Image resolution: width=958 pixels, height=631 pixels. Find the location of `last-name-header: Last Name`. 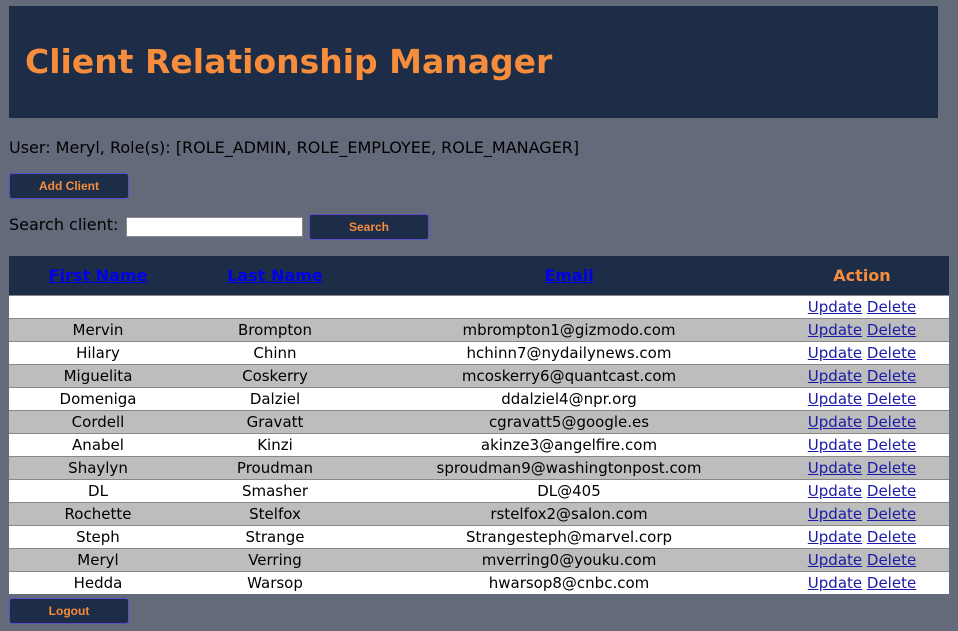

last-name-header: Last Name is located at coordinates (275, 276).